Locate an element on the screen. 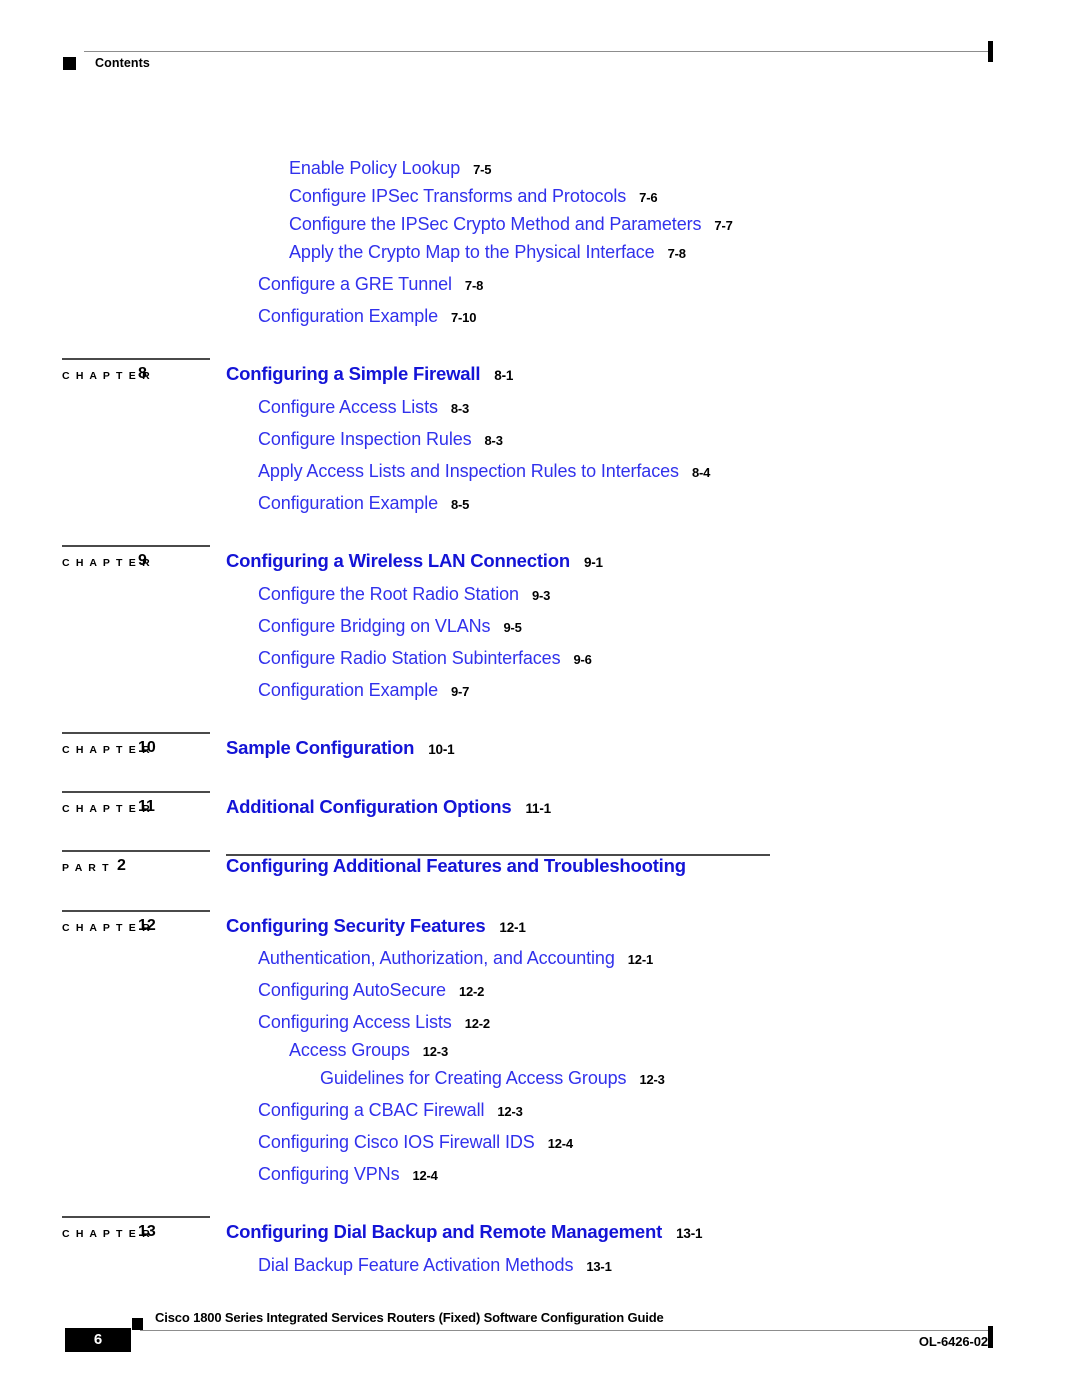 This screenshot has height=1397, width=1080. toc-entry-title: Configuring VPNs is located at coordinates (329, 1174).